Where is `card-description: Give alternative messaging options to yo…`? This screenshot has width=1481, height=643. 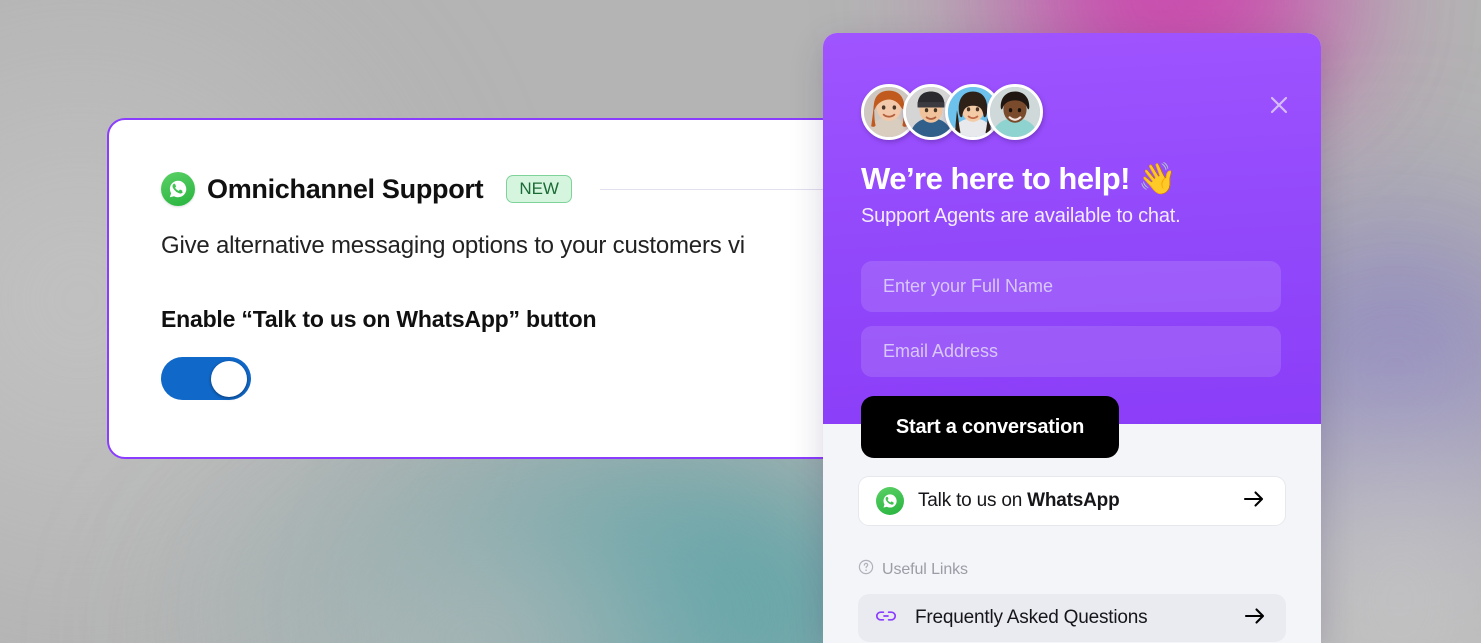
card-description: Give alternative messaging options to yo… is located at coordinates (453, 245).